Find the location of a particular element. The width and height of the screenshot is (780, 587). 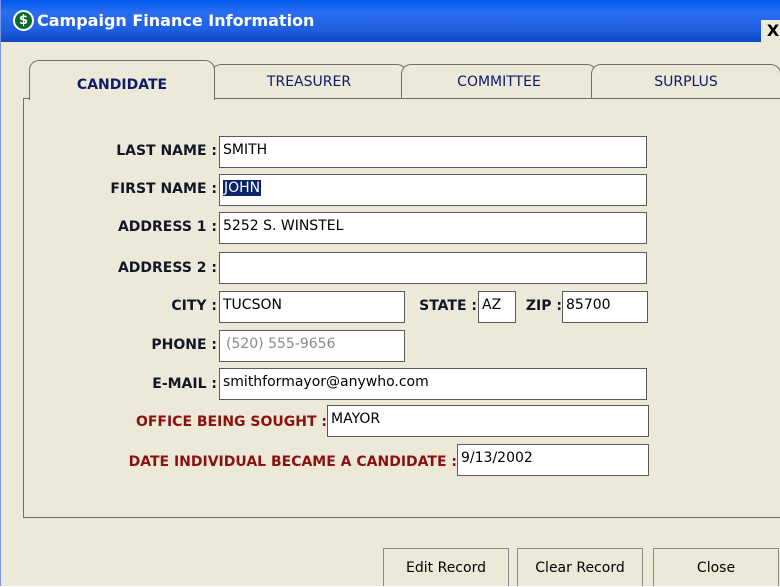

close-button: Close is located at coordinates (716, 567).